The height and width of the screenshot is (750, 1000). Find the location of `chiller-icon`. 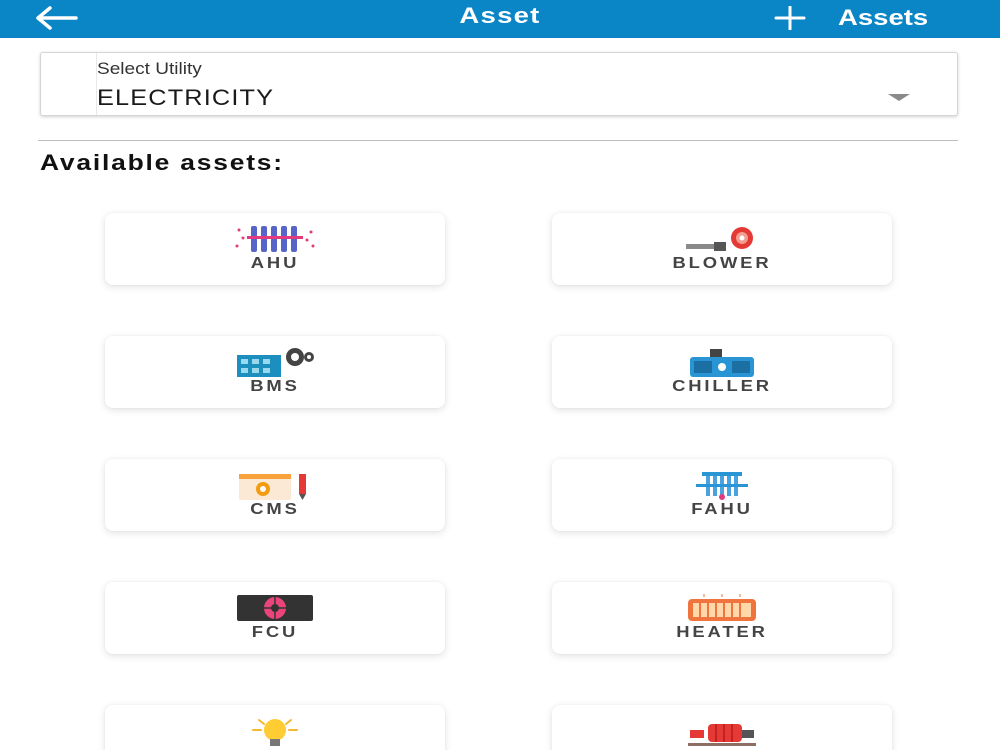

chiller-icon is located at coordinates (722, 362).